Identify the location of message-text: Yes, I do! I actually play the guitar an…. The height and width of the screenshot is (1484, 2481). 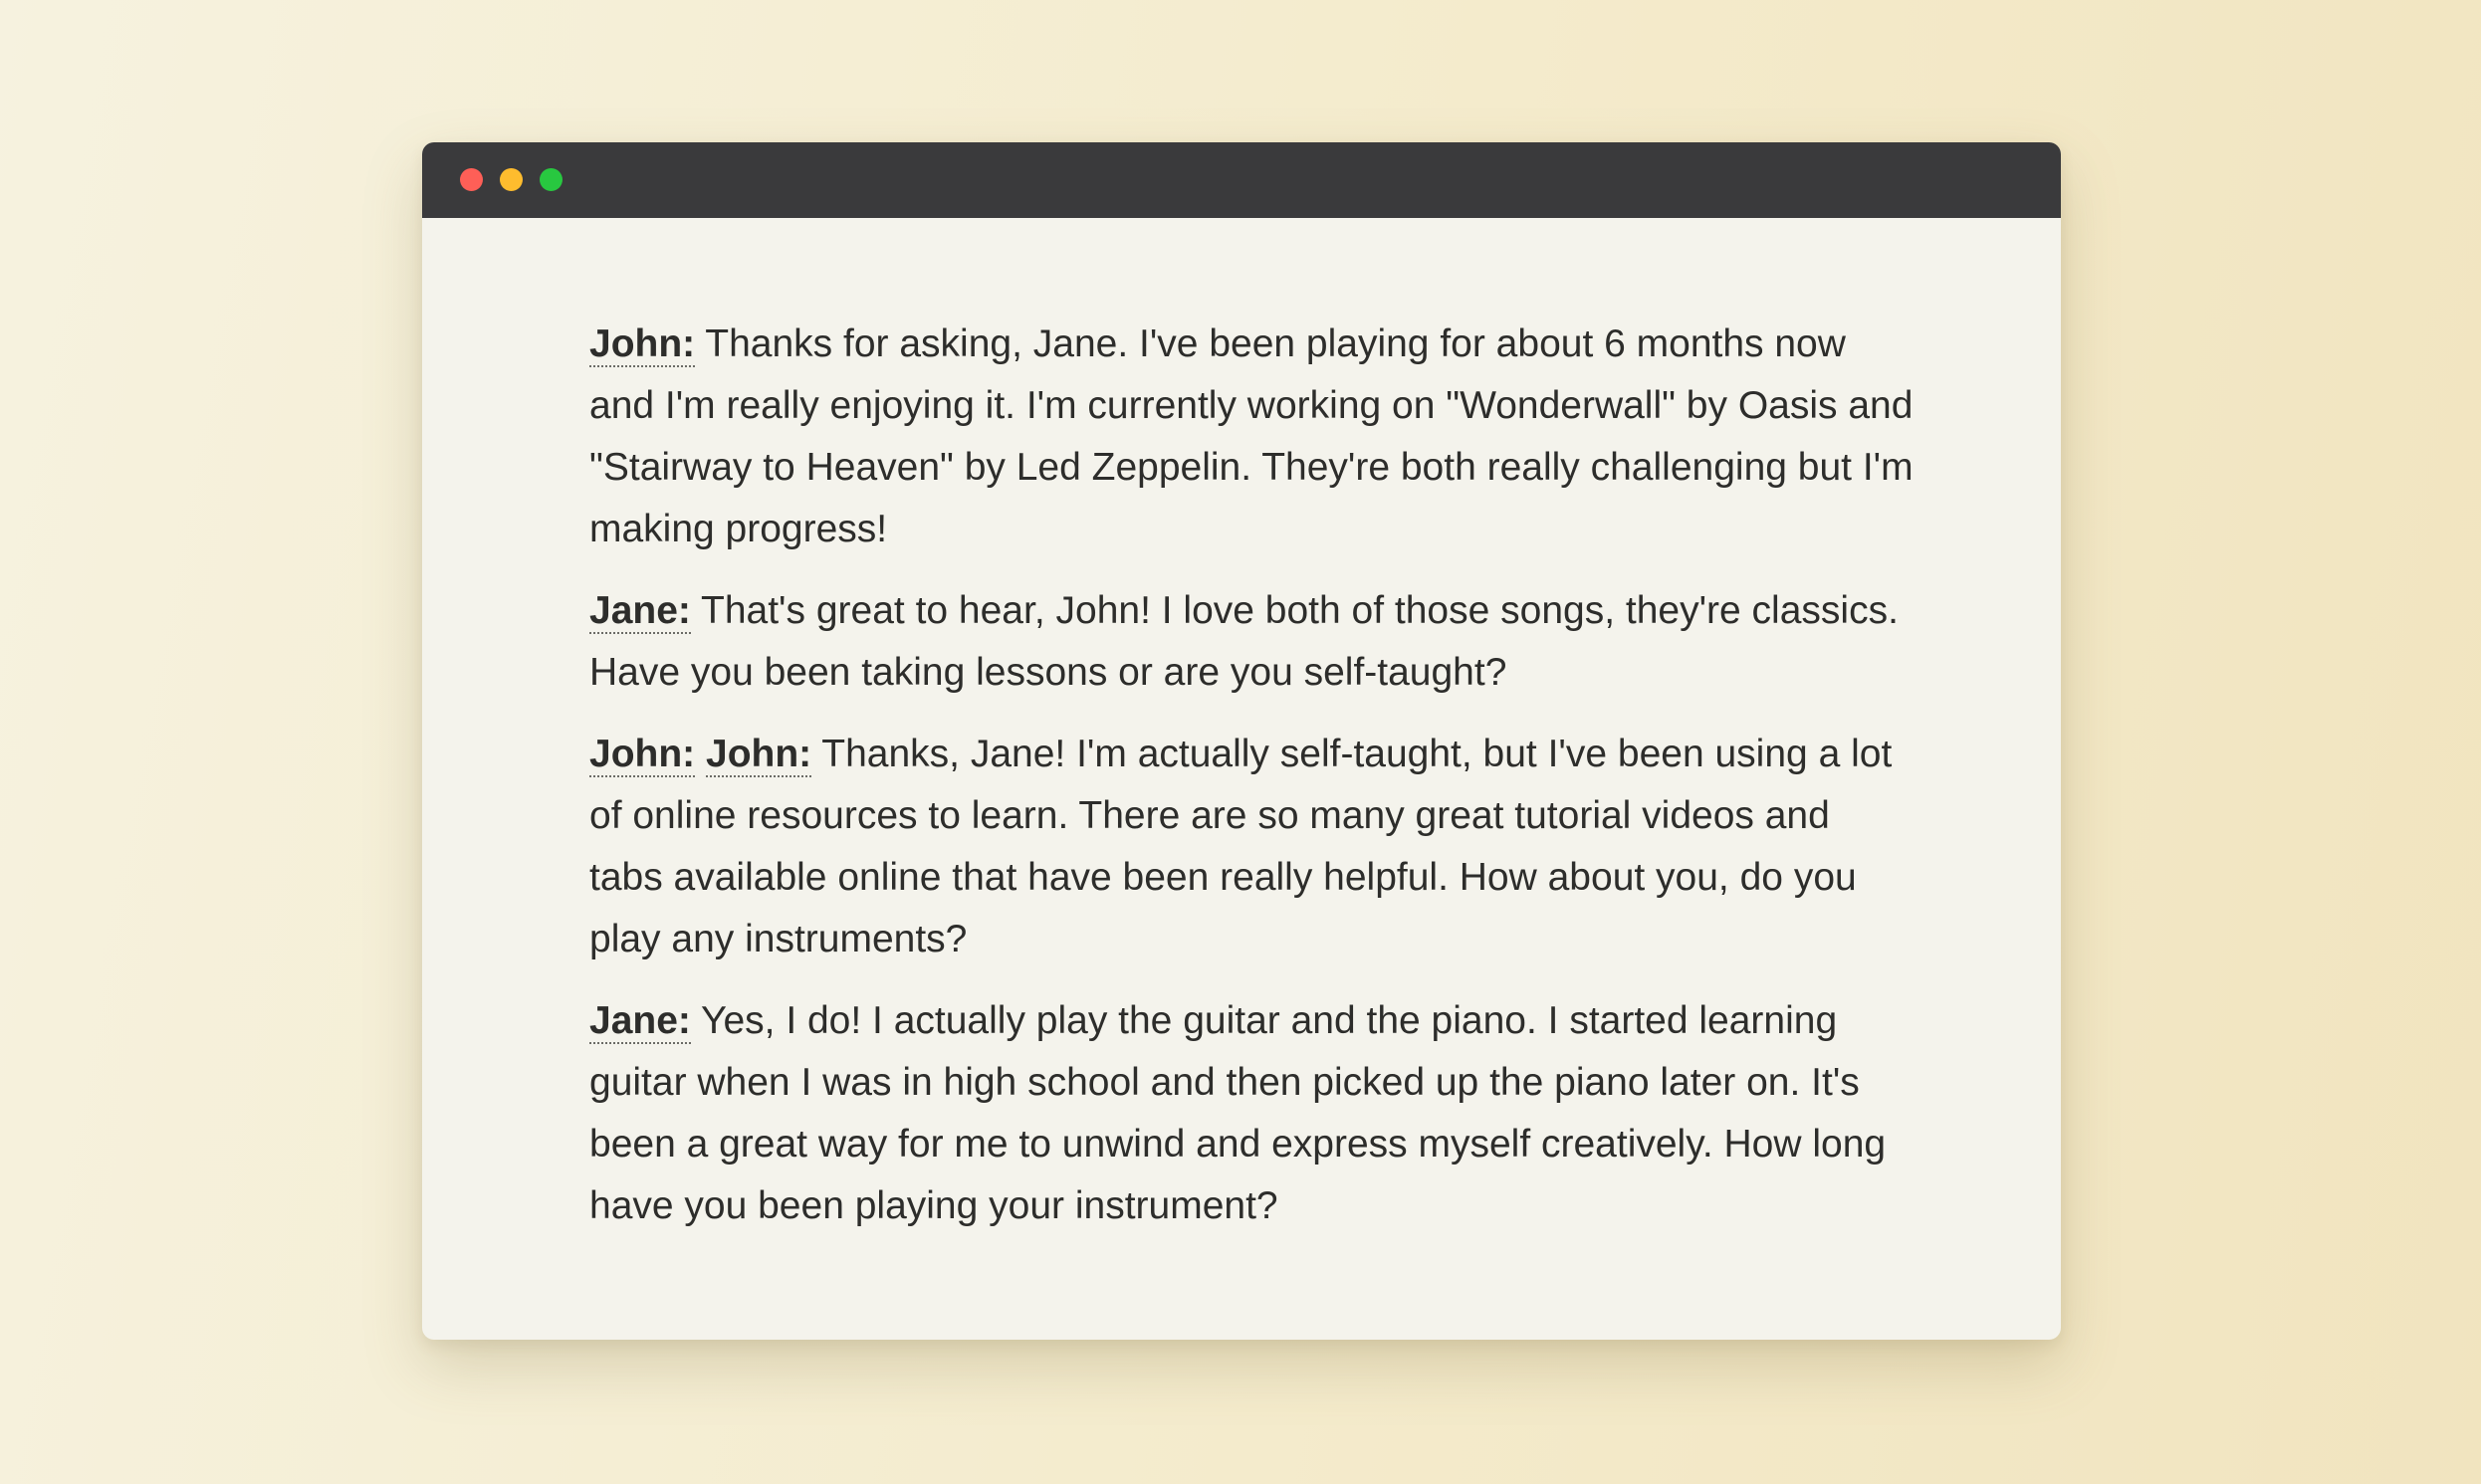
(1238, 1113).